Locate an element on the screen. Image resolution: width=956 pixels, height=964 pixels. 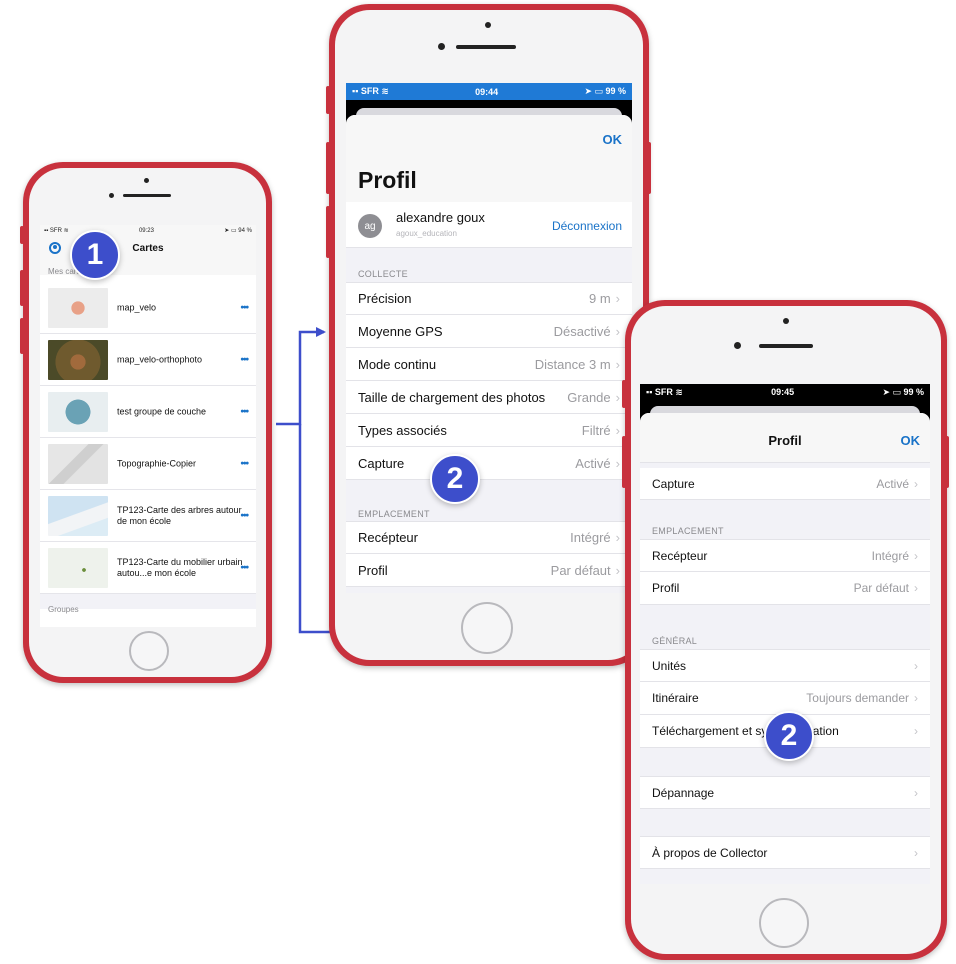
setting-row-apropos: À propos de Collector › is located at coordinates (785, 852).